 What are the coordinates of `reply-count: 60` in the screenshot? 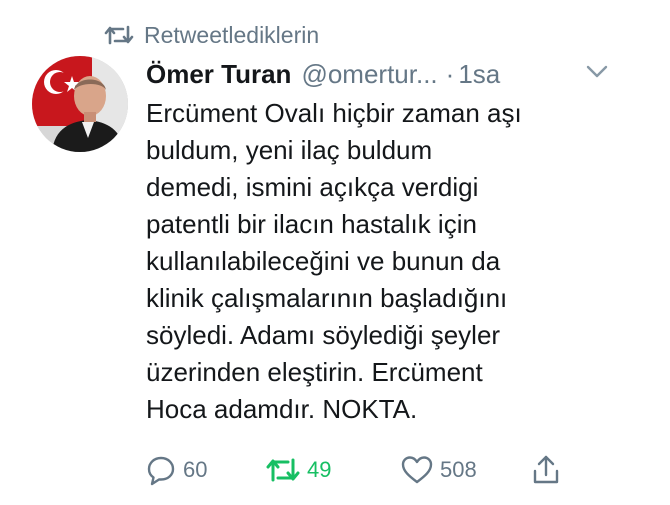 It's located at (195, 469).